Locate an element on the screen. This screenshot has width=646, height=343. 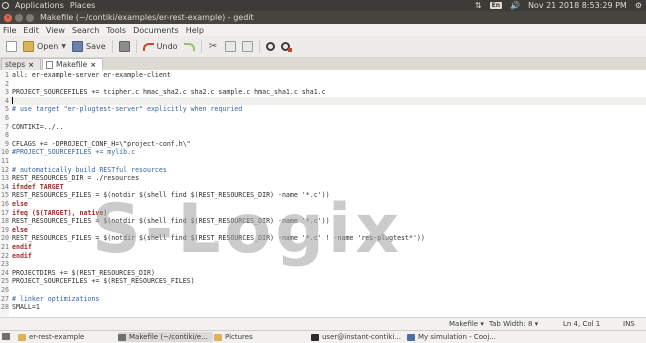
terminal-icon is located at coordinates (315, 337).